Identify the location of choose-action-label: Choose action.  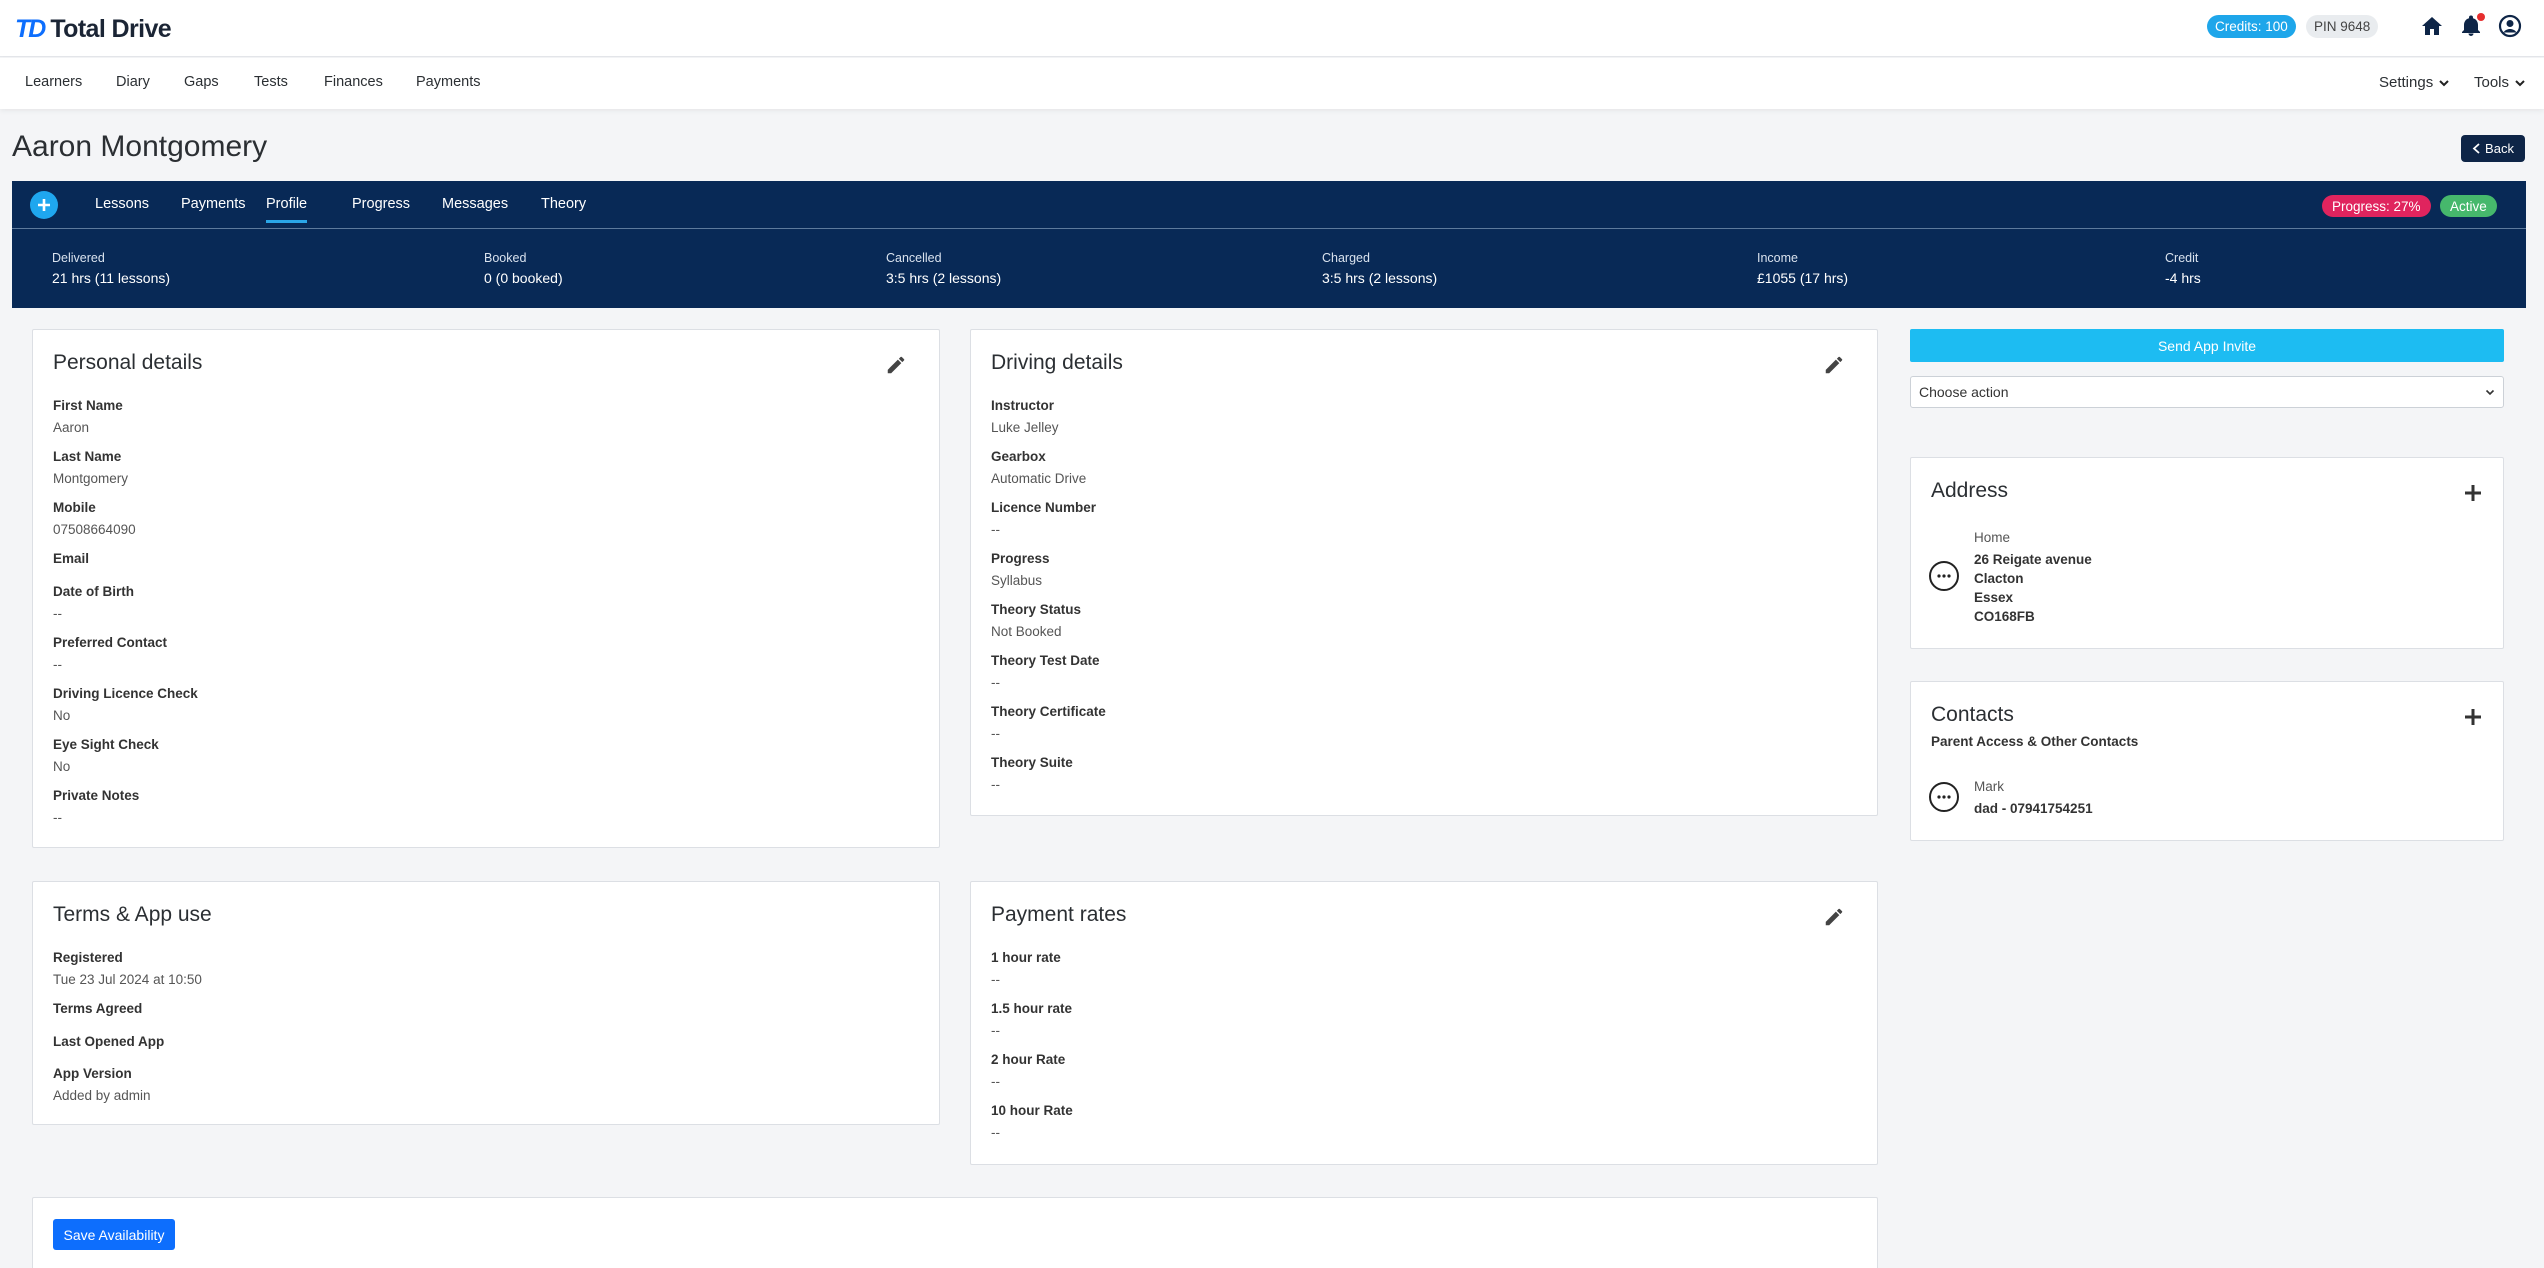
(1964, 392).